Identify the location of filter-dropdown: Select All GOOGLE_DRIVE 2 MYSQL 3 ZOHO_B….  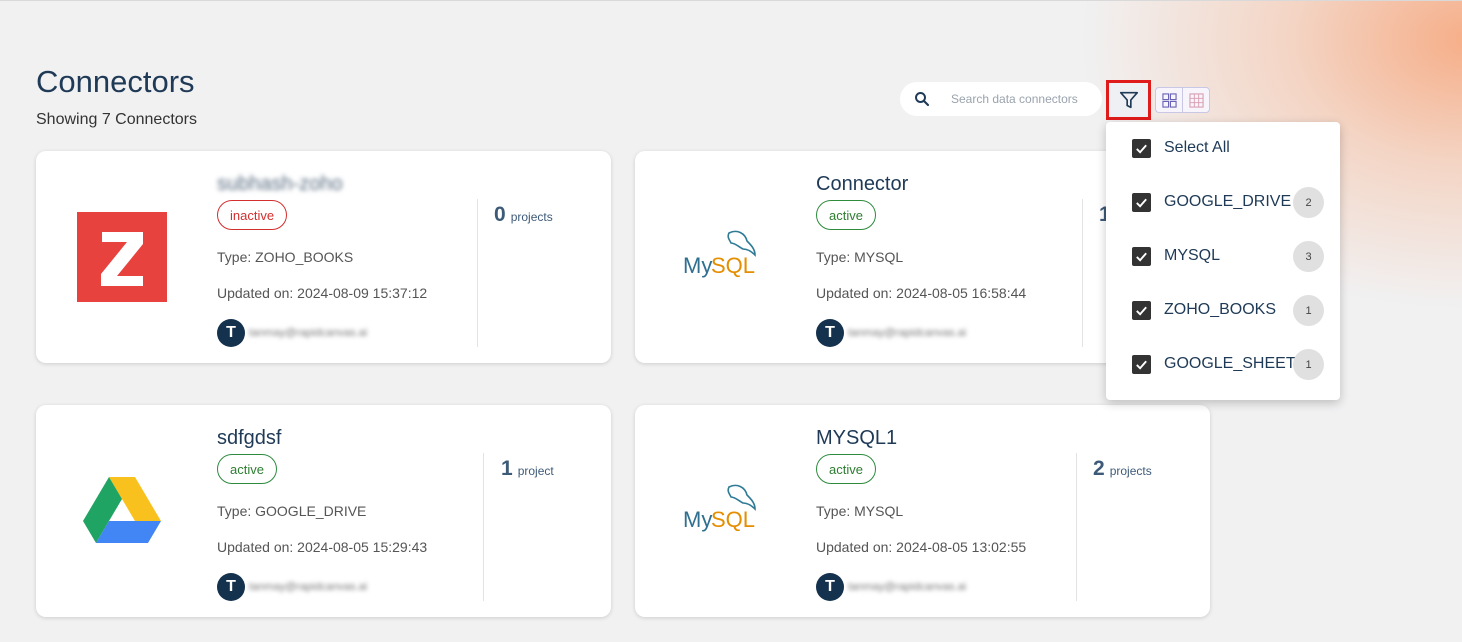
(1223, 261).